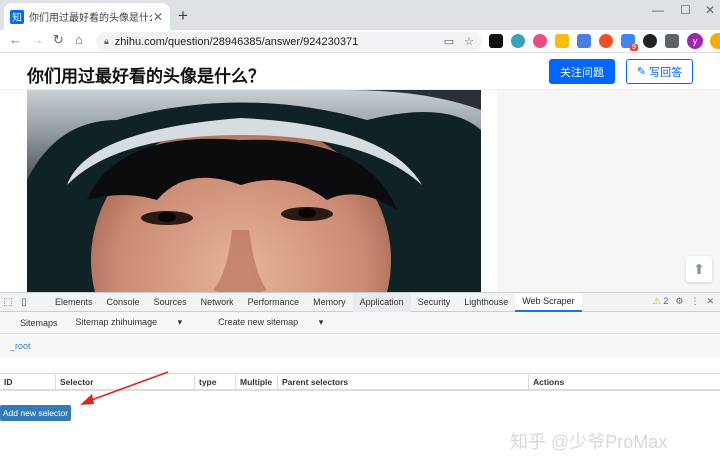 The width and height of the screenshot is (720, 470). I want to click on breadcrumb-root: _root, so click(20, 346).